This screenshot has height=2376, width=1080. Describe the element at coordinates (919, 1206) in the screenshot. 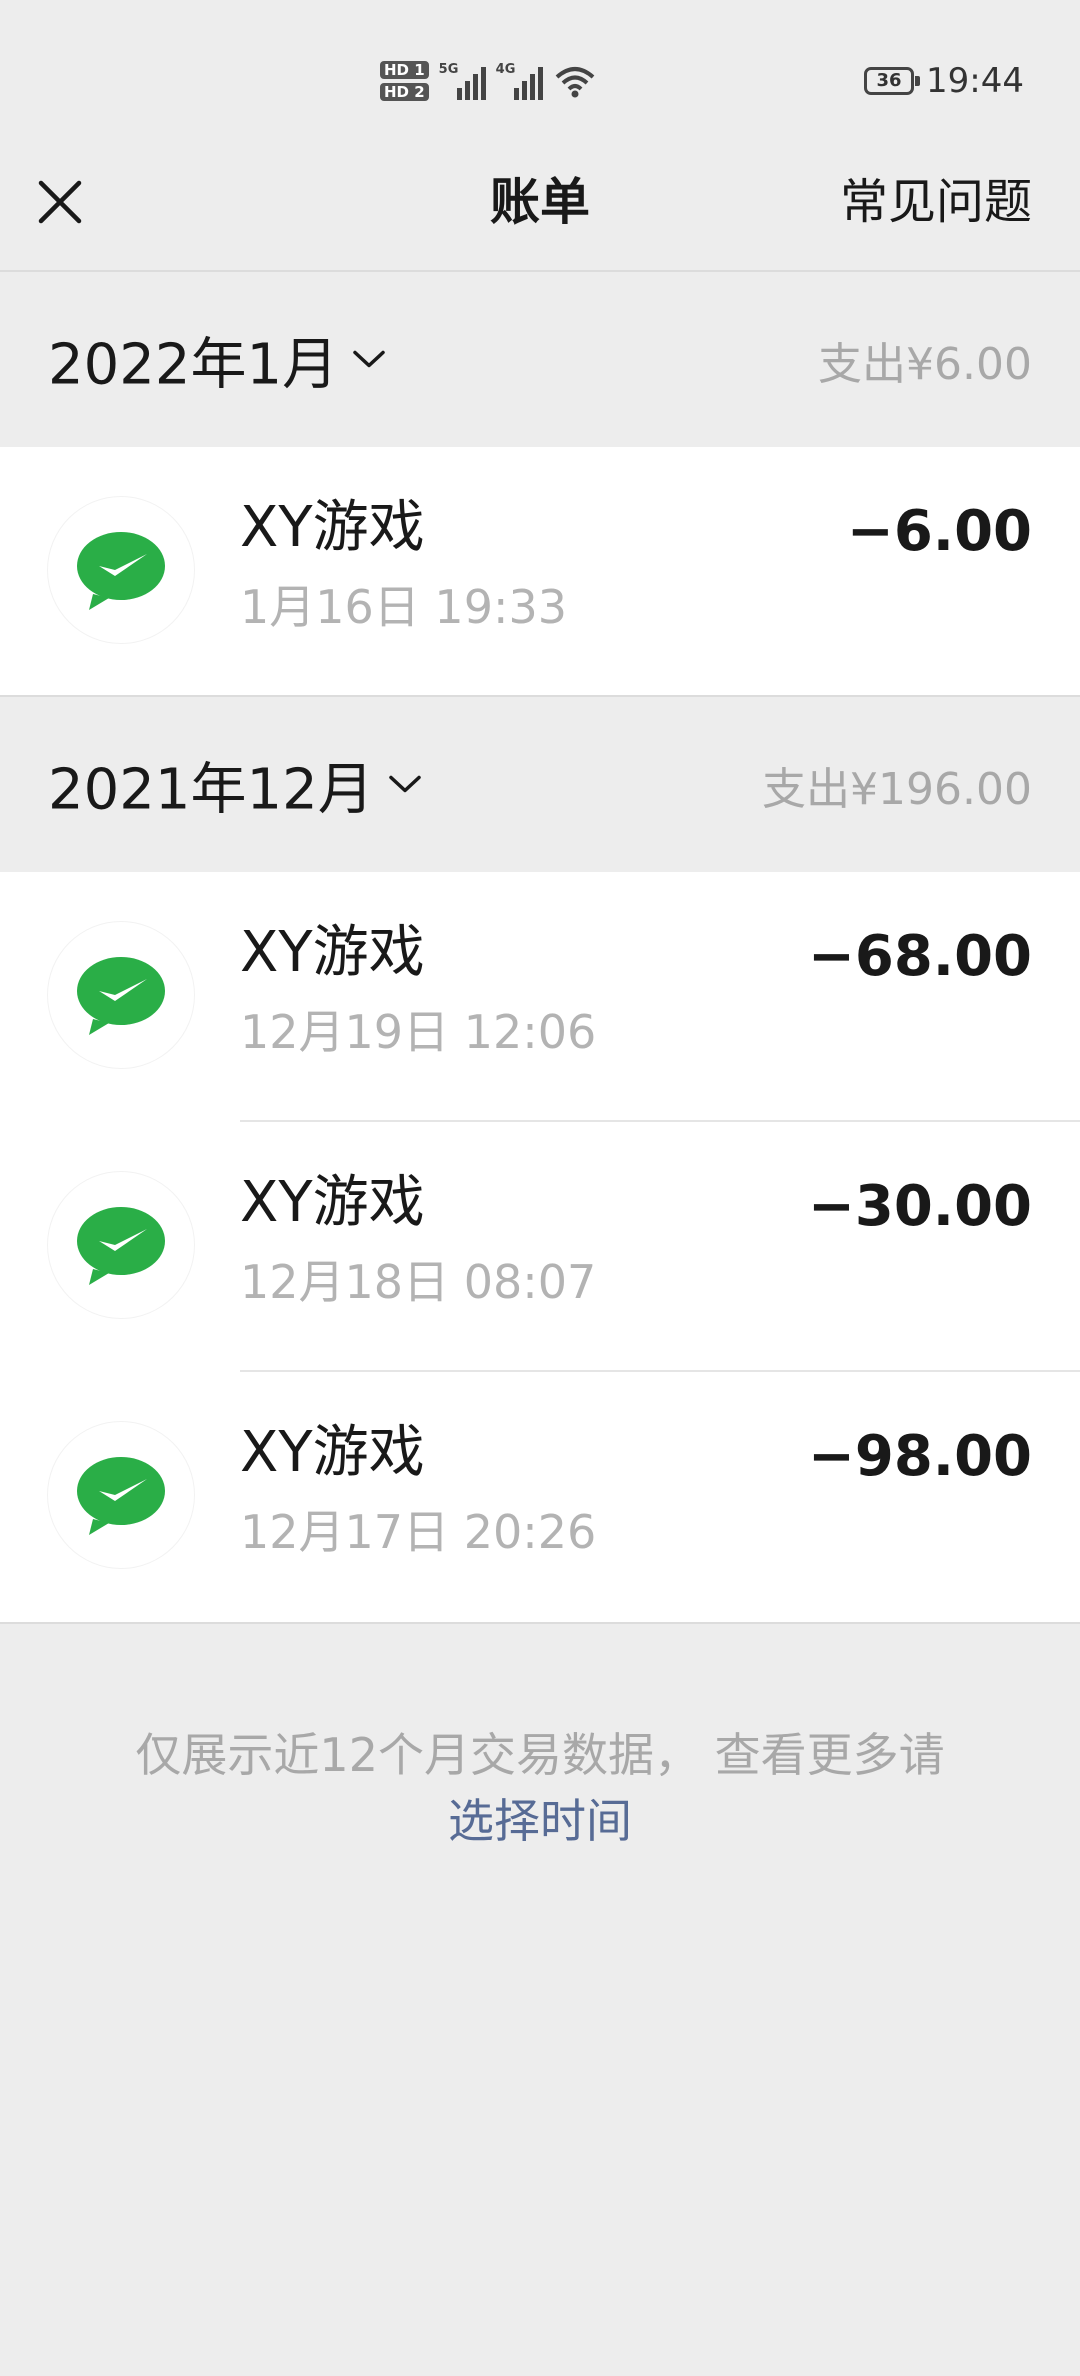

I see `transaction-amount: −30.00` at that location.